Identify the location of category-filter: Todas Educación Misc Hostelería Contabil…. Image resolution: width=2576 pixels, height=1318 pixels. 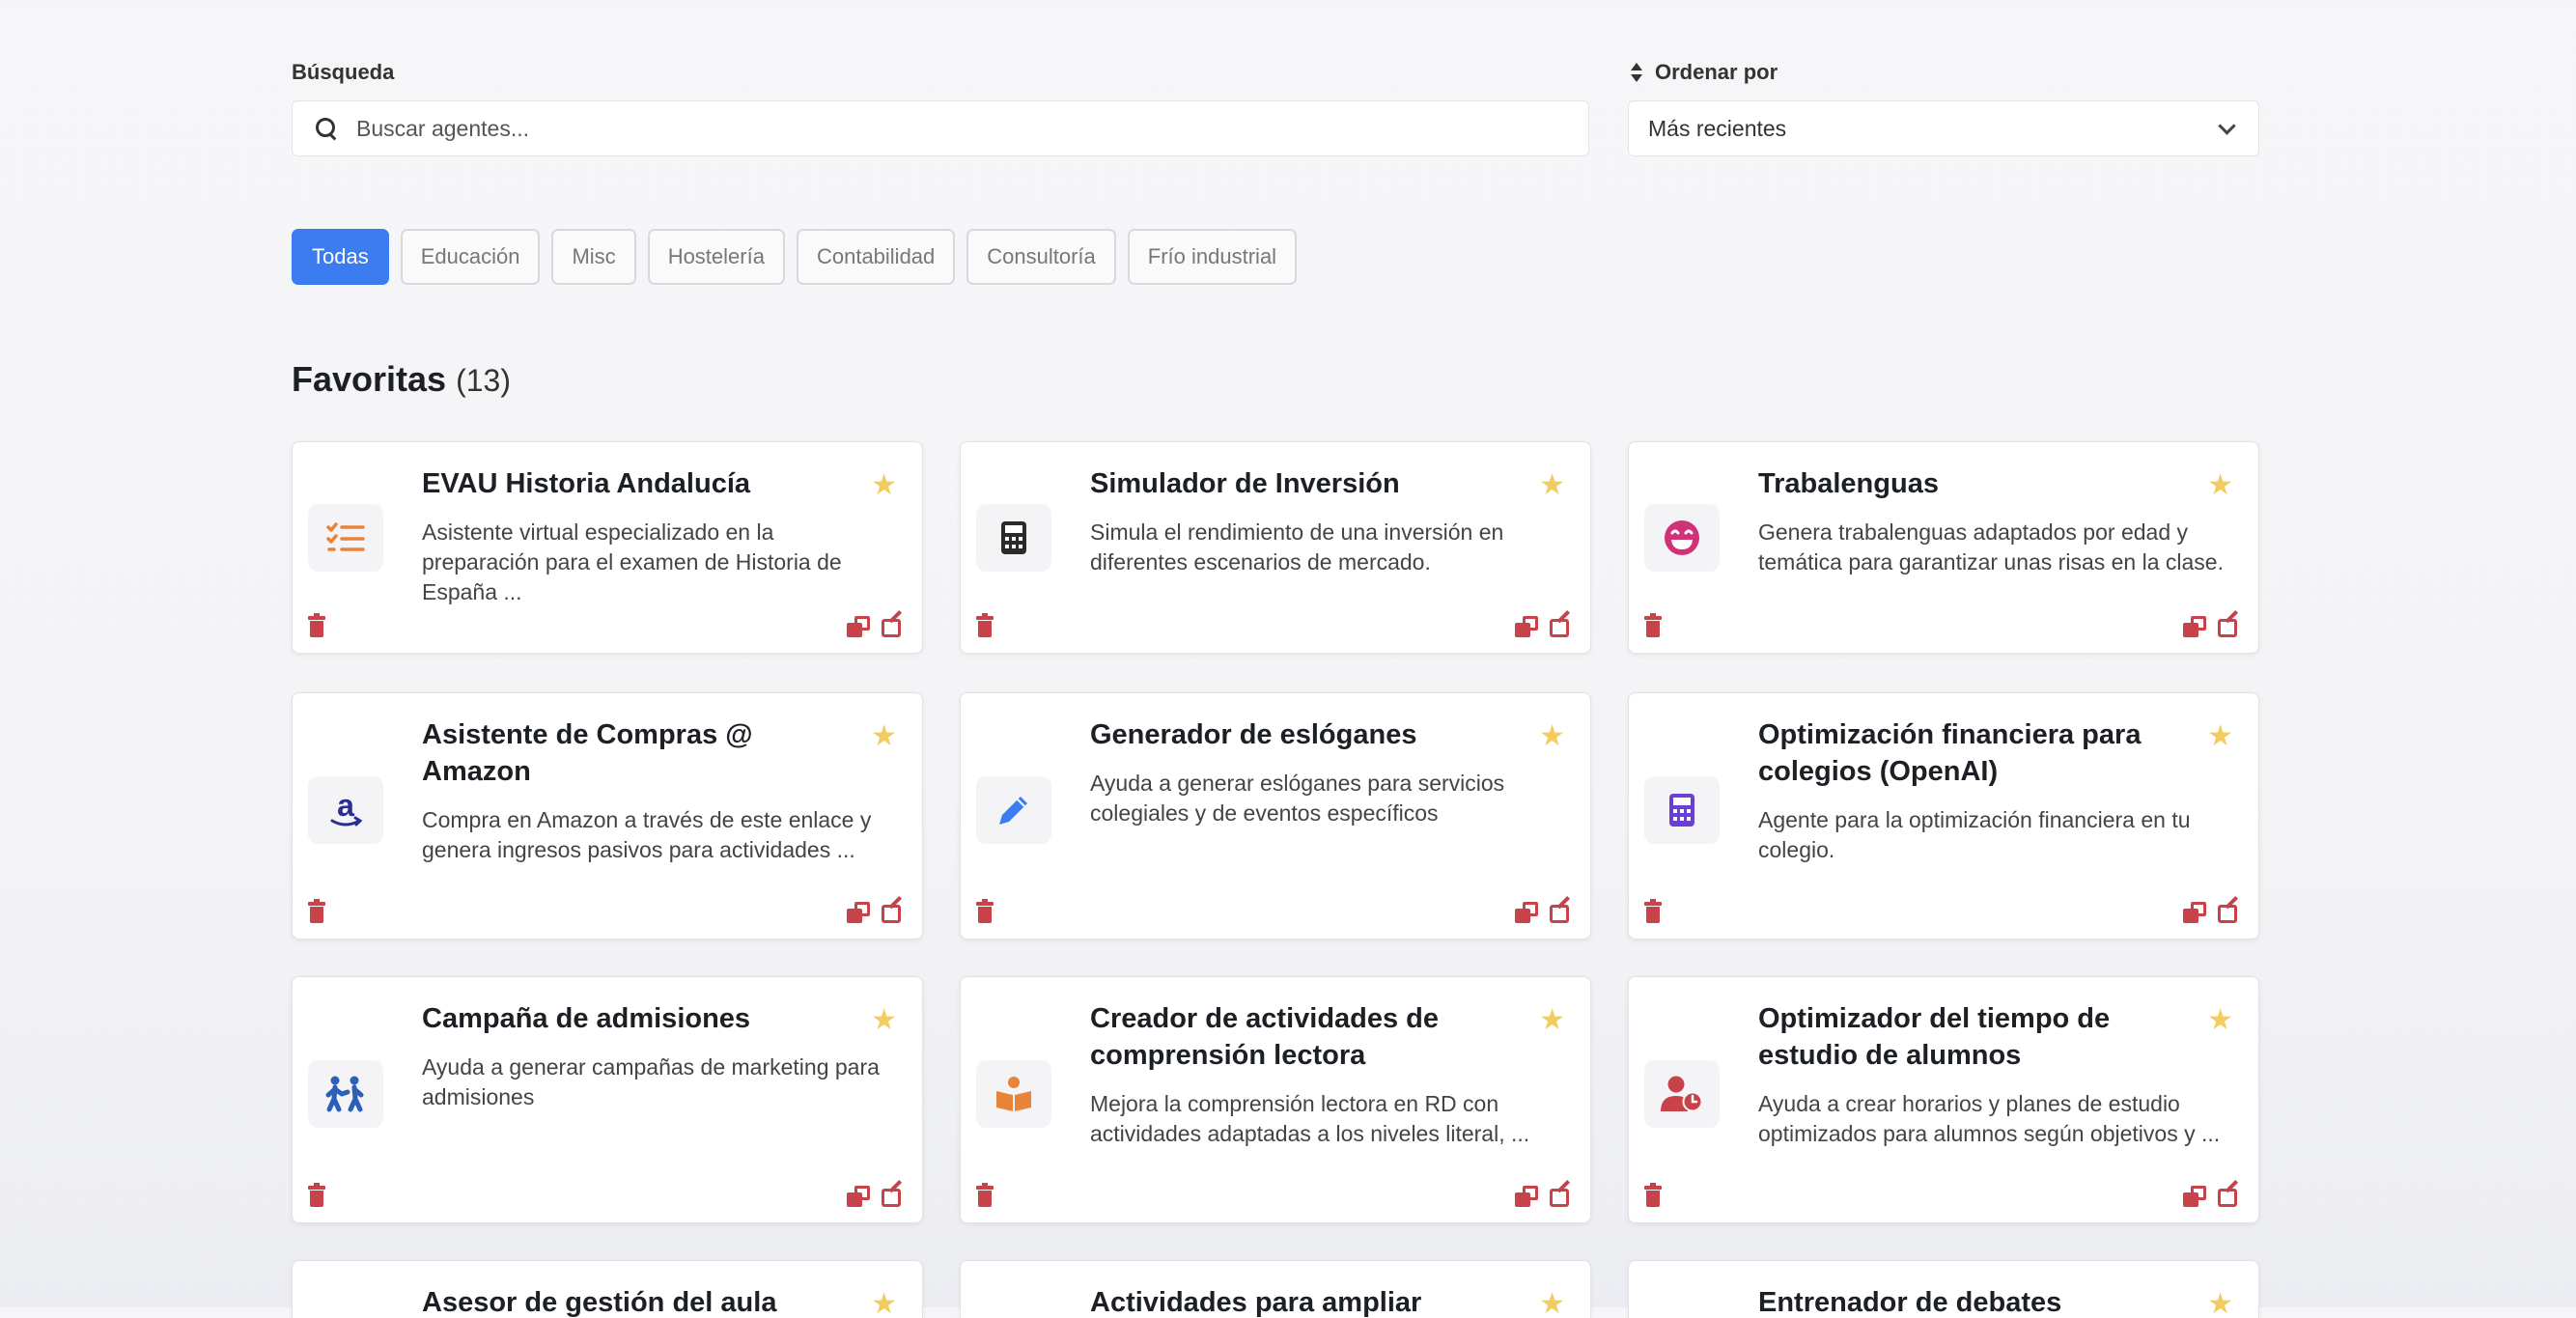
(795, 257).